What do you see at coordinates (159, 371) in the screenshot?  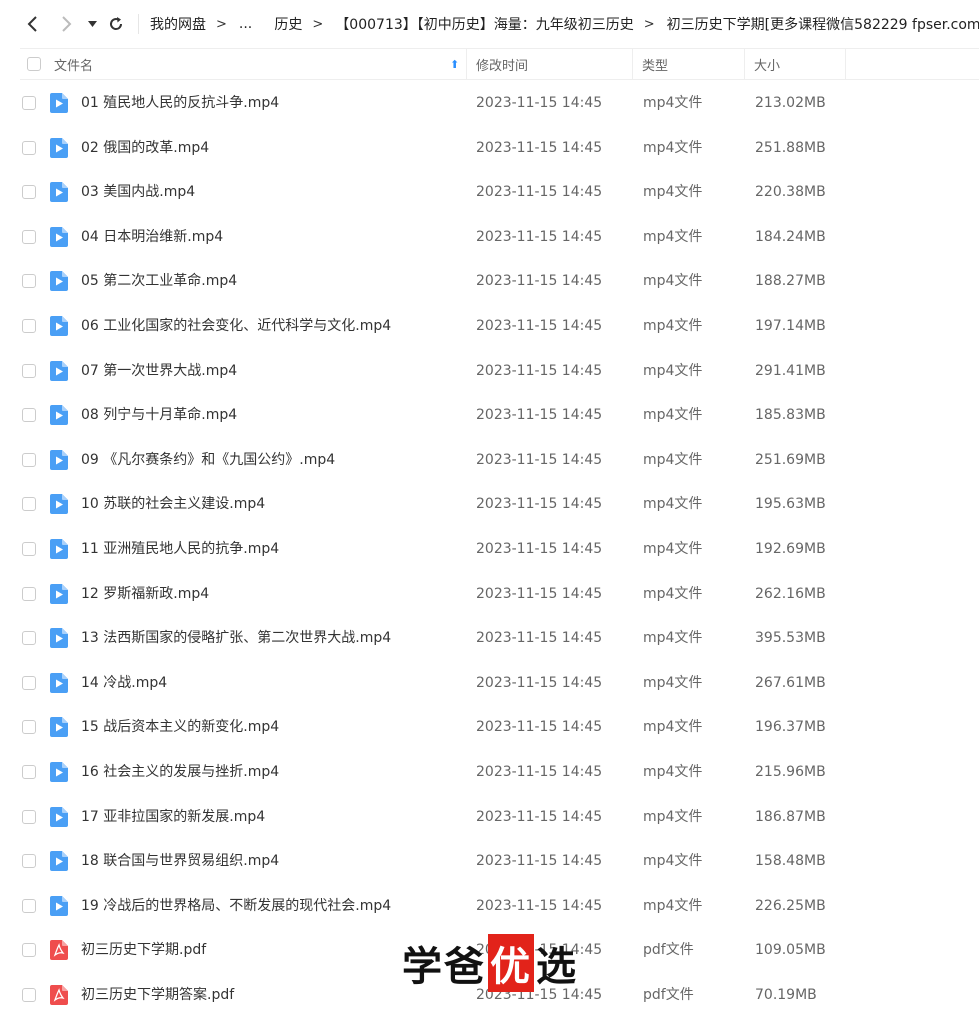 I see `file-name: 07 第一次世界大战.mp4` at bounding box center [159, 371].